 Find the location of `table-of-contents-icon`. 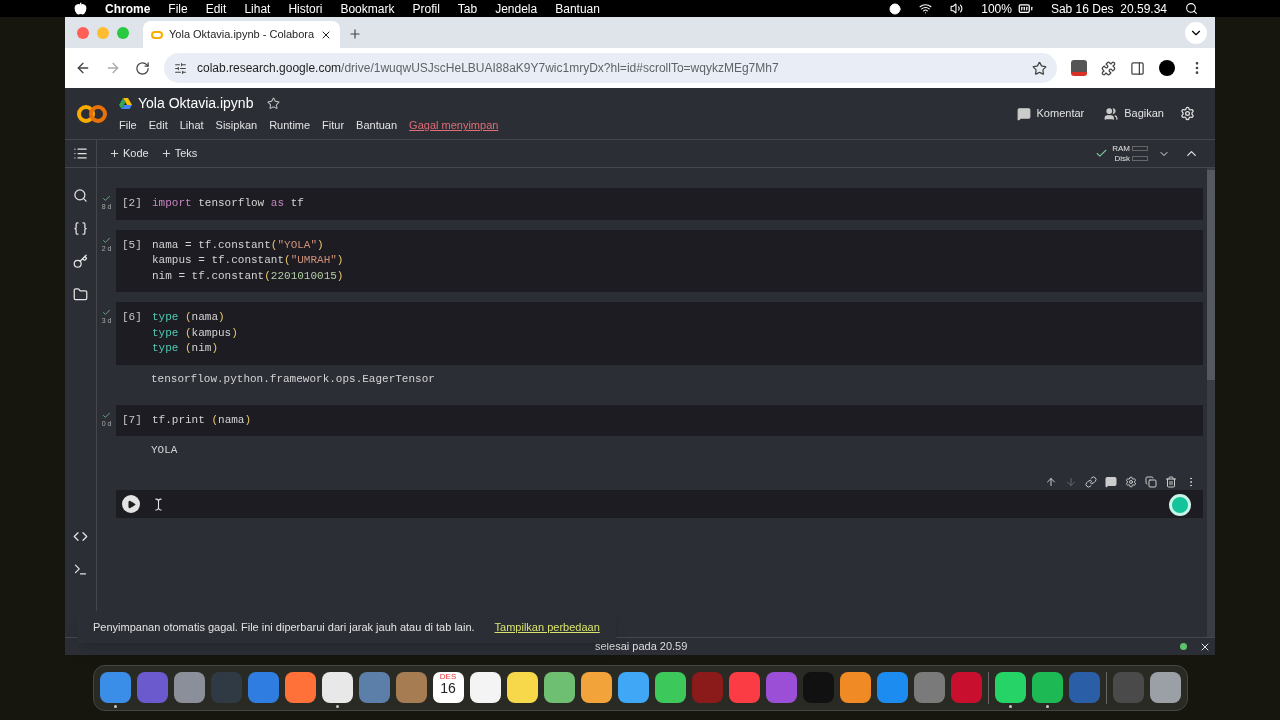

table-of-contents-icon is located at coordinates (80, 153).